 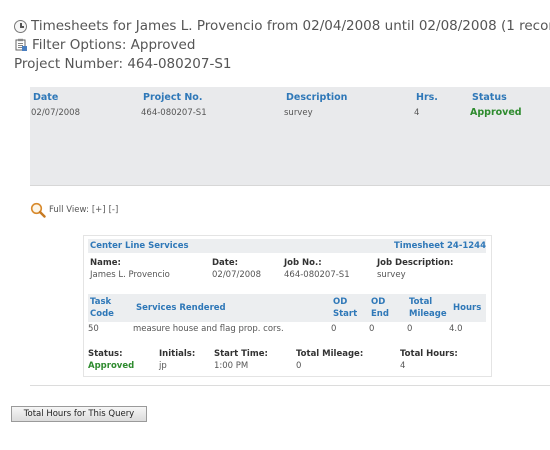 I want to click on total-mileage-header-line2: Mileage, so click(x=428, y=314).